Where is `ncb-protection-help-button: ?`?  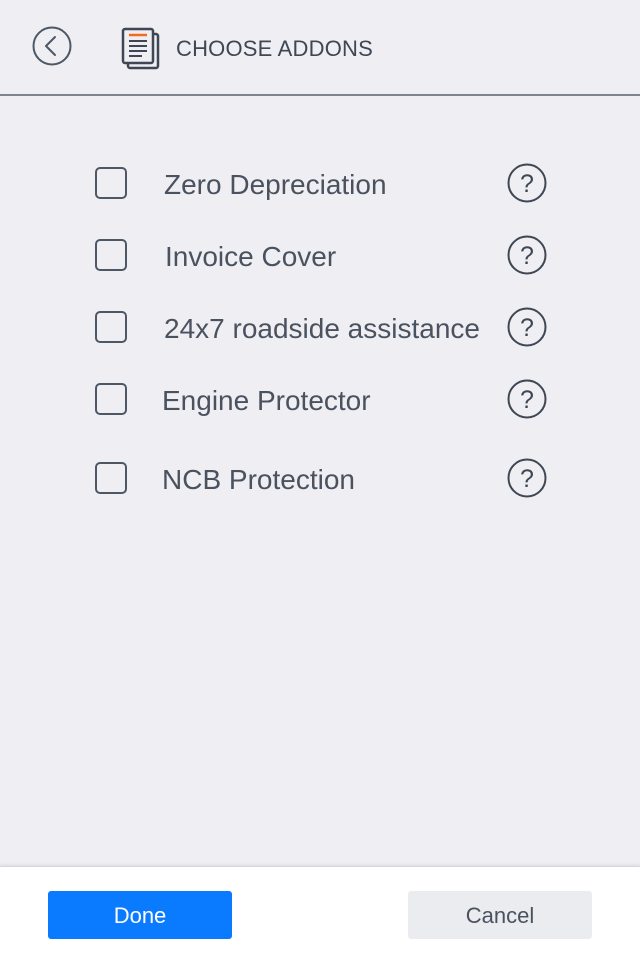 ncb-protection-help-button: ? is located at coordinates (527, 478).